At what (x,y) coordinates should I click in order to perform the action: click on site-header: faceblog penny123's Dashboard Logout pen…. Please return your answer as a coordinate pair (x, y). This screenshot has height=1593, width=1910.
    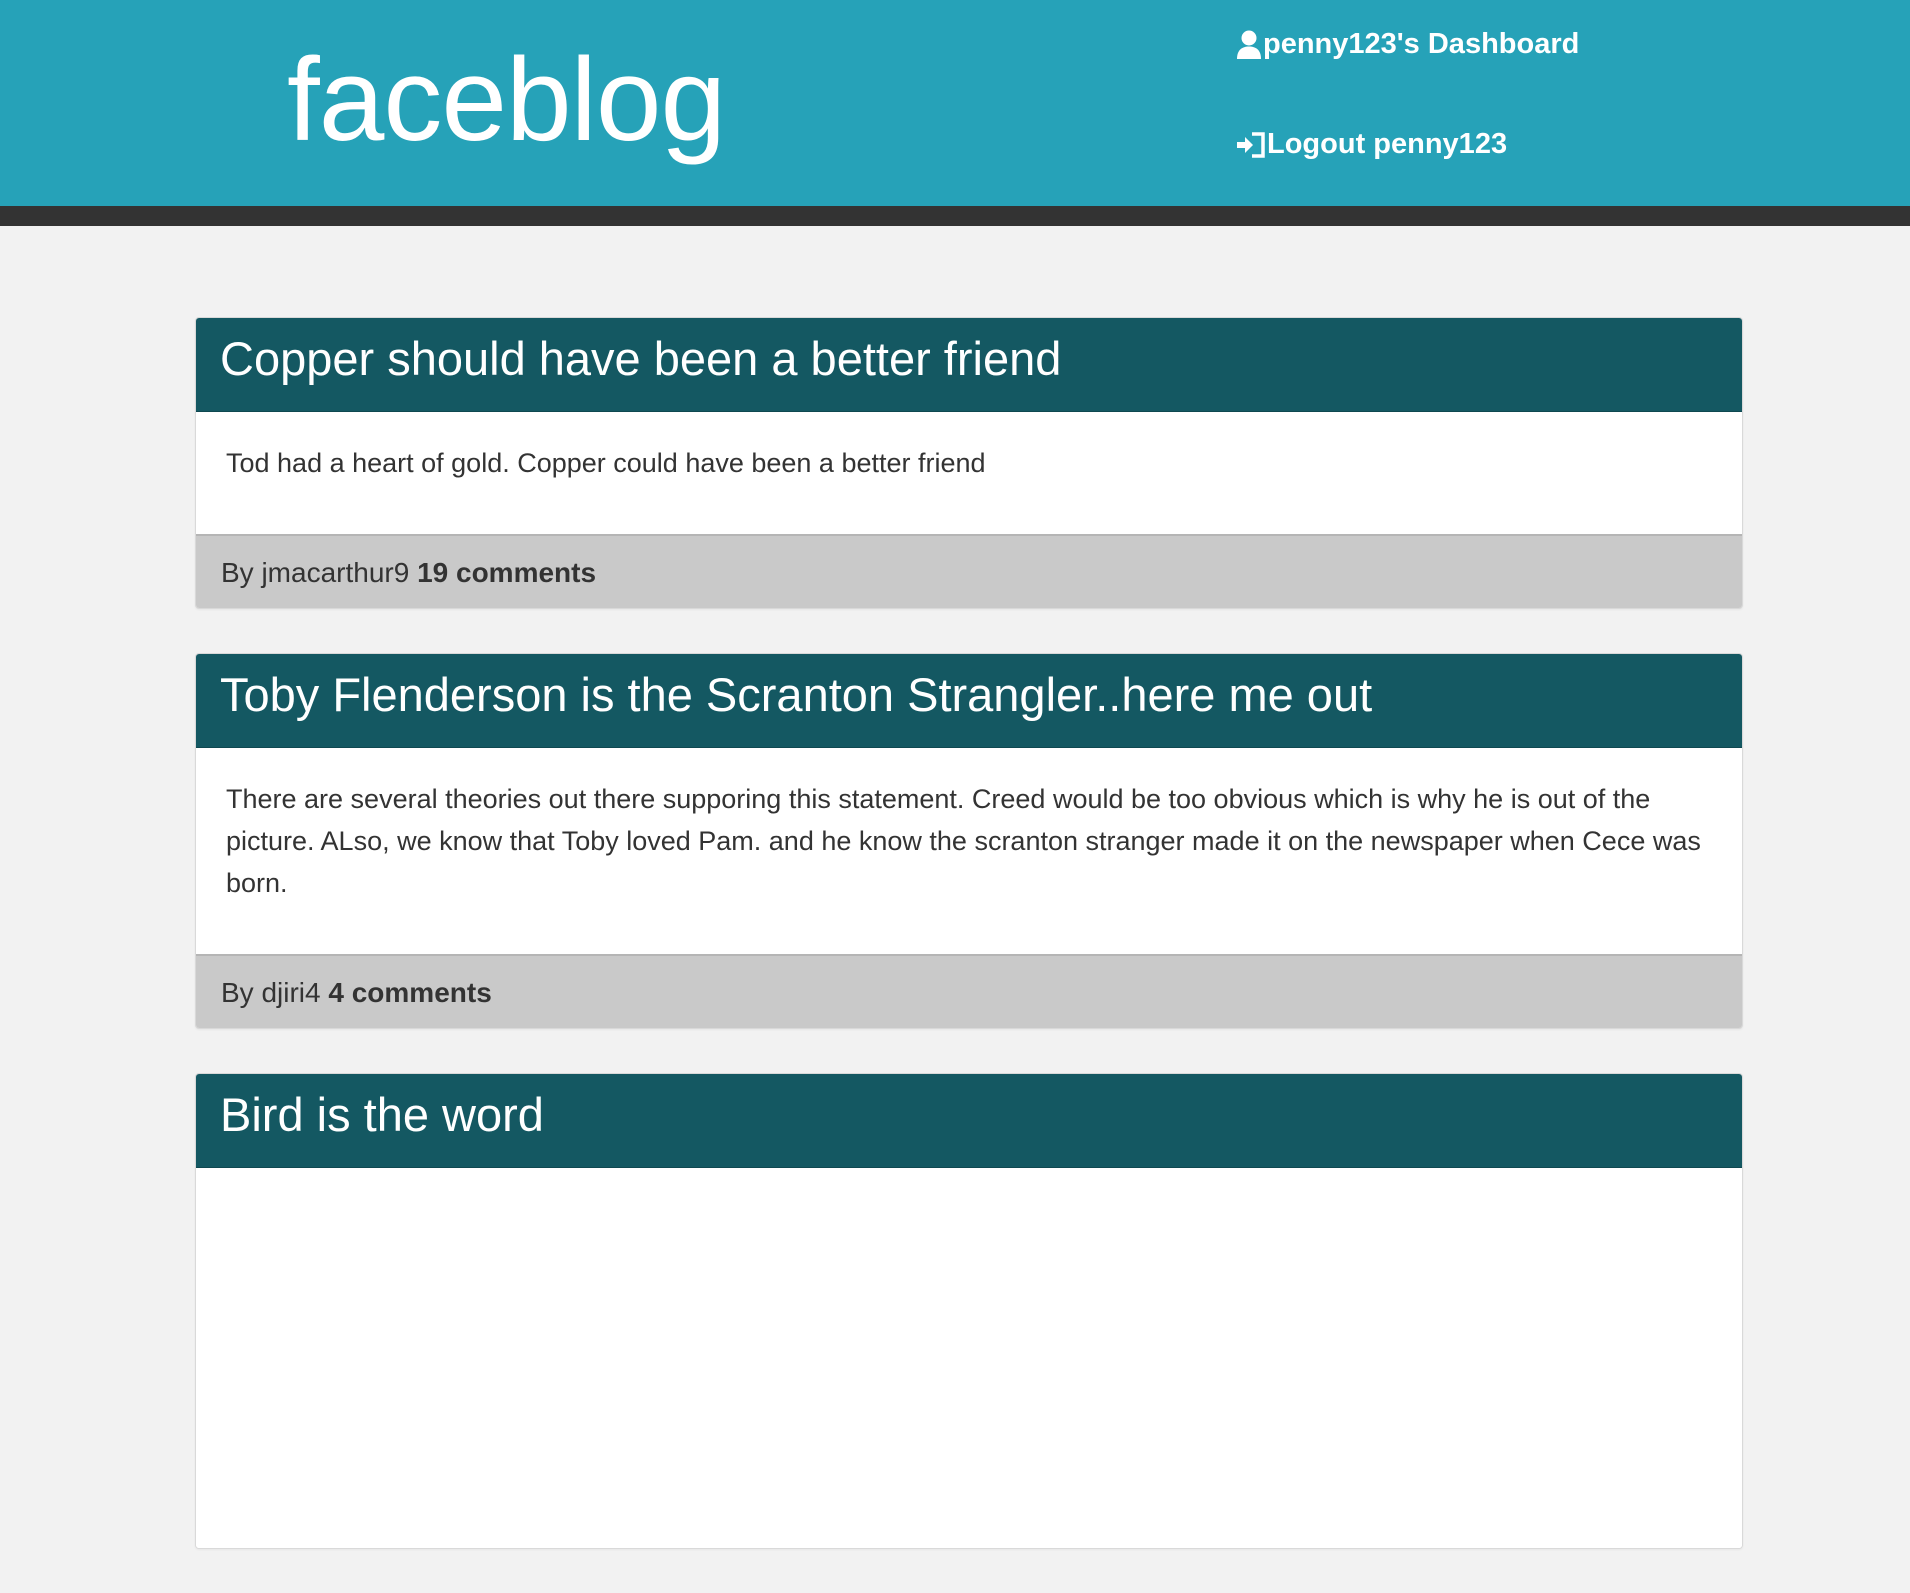
    Looking at the image, I should click on (955, 103).